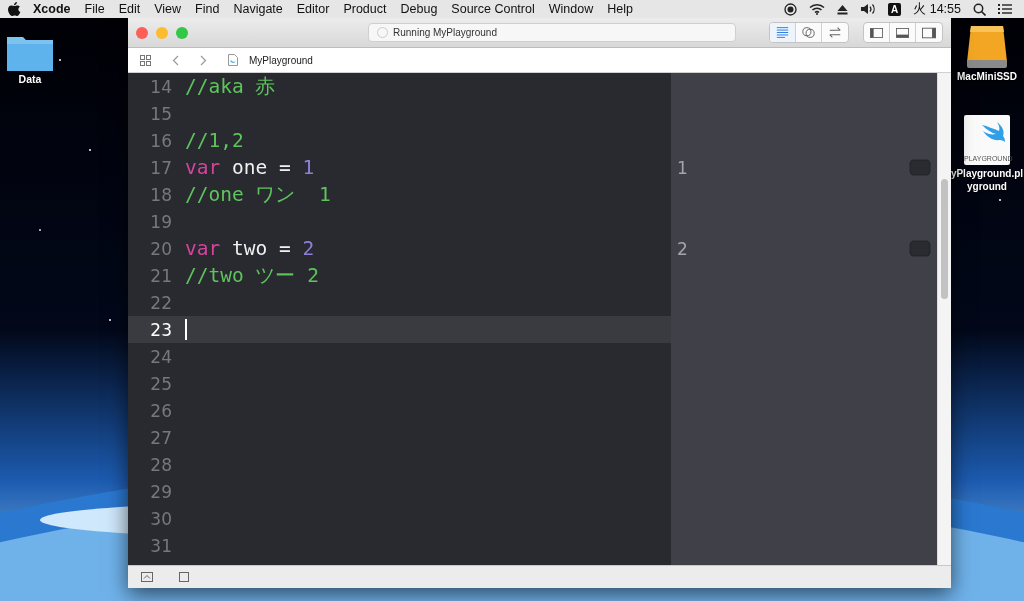  Describe the element at coordinates (261, 248) in the screenshot. I see `code-text: two =` at that location.